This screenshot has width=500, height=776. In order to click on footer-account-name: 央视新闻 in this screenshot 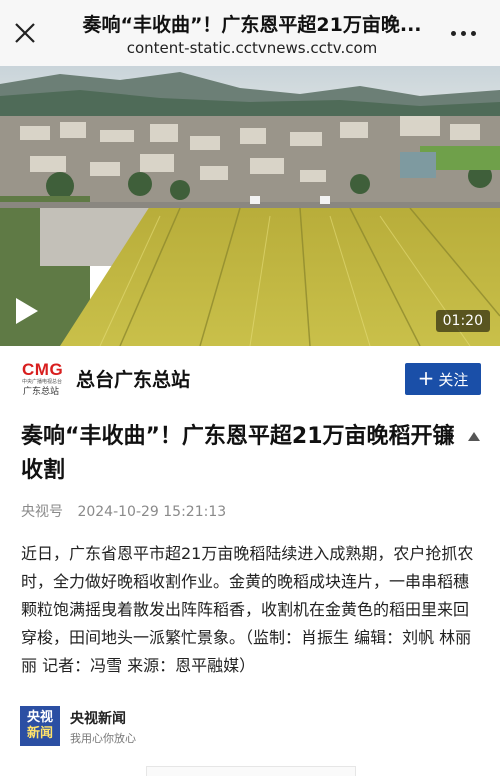, I will do `click(98, 718)`.